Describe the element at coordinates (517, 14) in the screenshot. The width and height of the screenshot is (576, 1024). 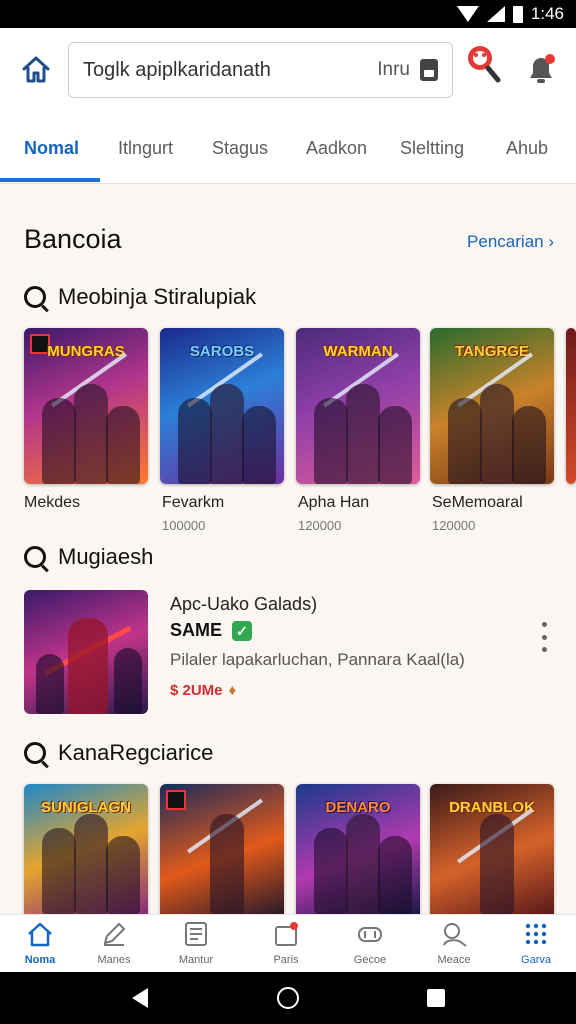
I see `battery-icon` at that location.